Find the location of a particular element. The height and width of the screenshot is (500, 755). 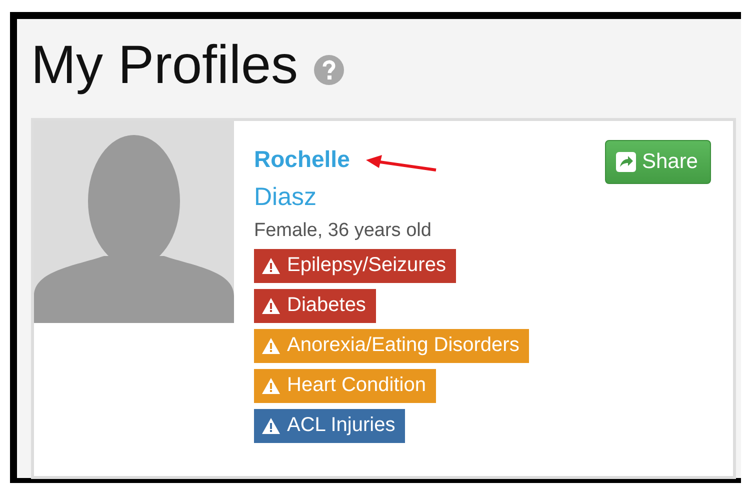

condition-tag: Epilepsy/Seizures is located at coordinates (355, 265).